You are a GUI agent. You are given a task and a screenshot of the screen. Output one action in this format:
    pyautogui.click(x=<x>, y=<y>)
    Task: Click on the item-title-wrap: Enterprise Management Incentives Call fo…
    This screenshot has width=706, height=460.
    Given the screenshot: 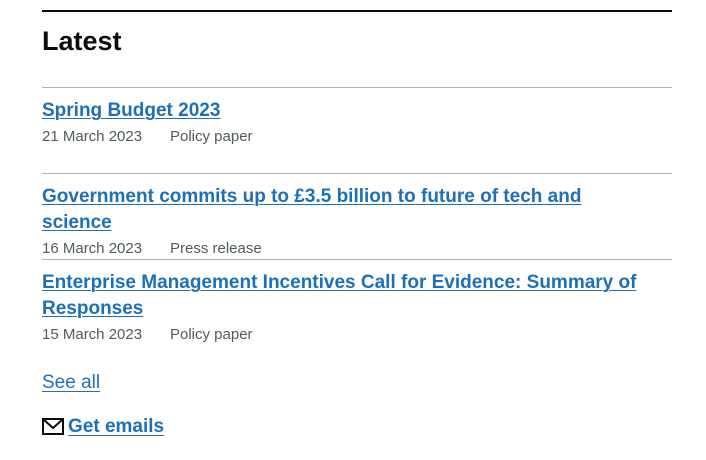 What is the action you would take?
    pyautogui.click(x=342, y=296)
    